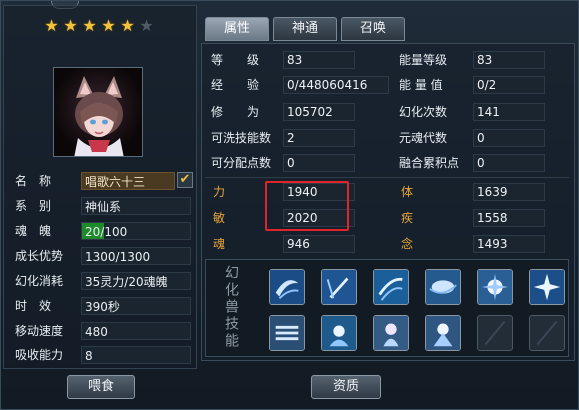 This screenshot has height=410, width=579. What do you see at coordinates (509, 112) in the screenshot?
I see `transform-count-value: 141` at bounding box center [509, 112].